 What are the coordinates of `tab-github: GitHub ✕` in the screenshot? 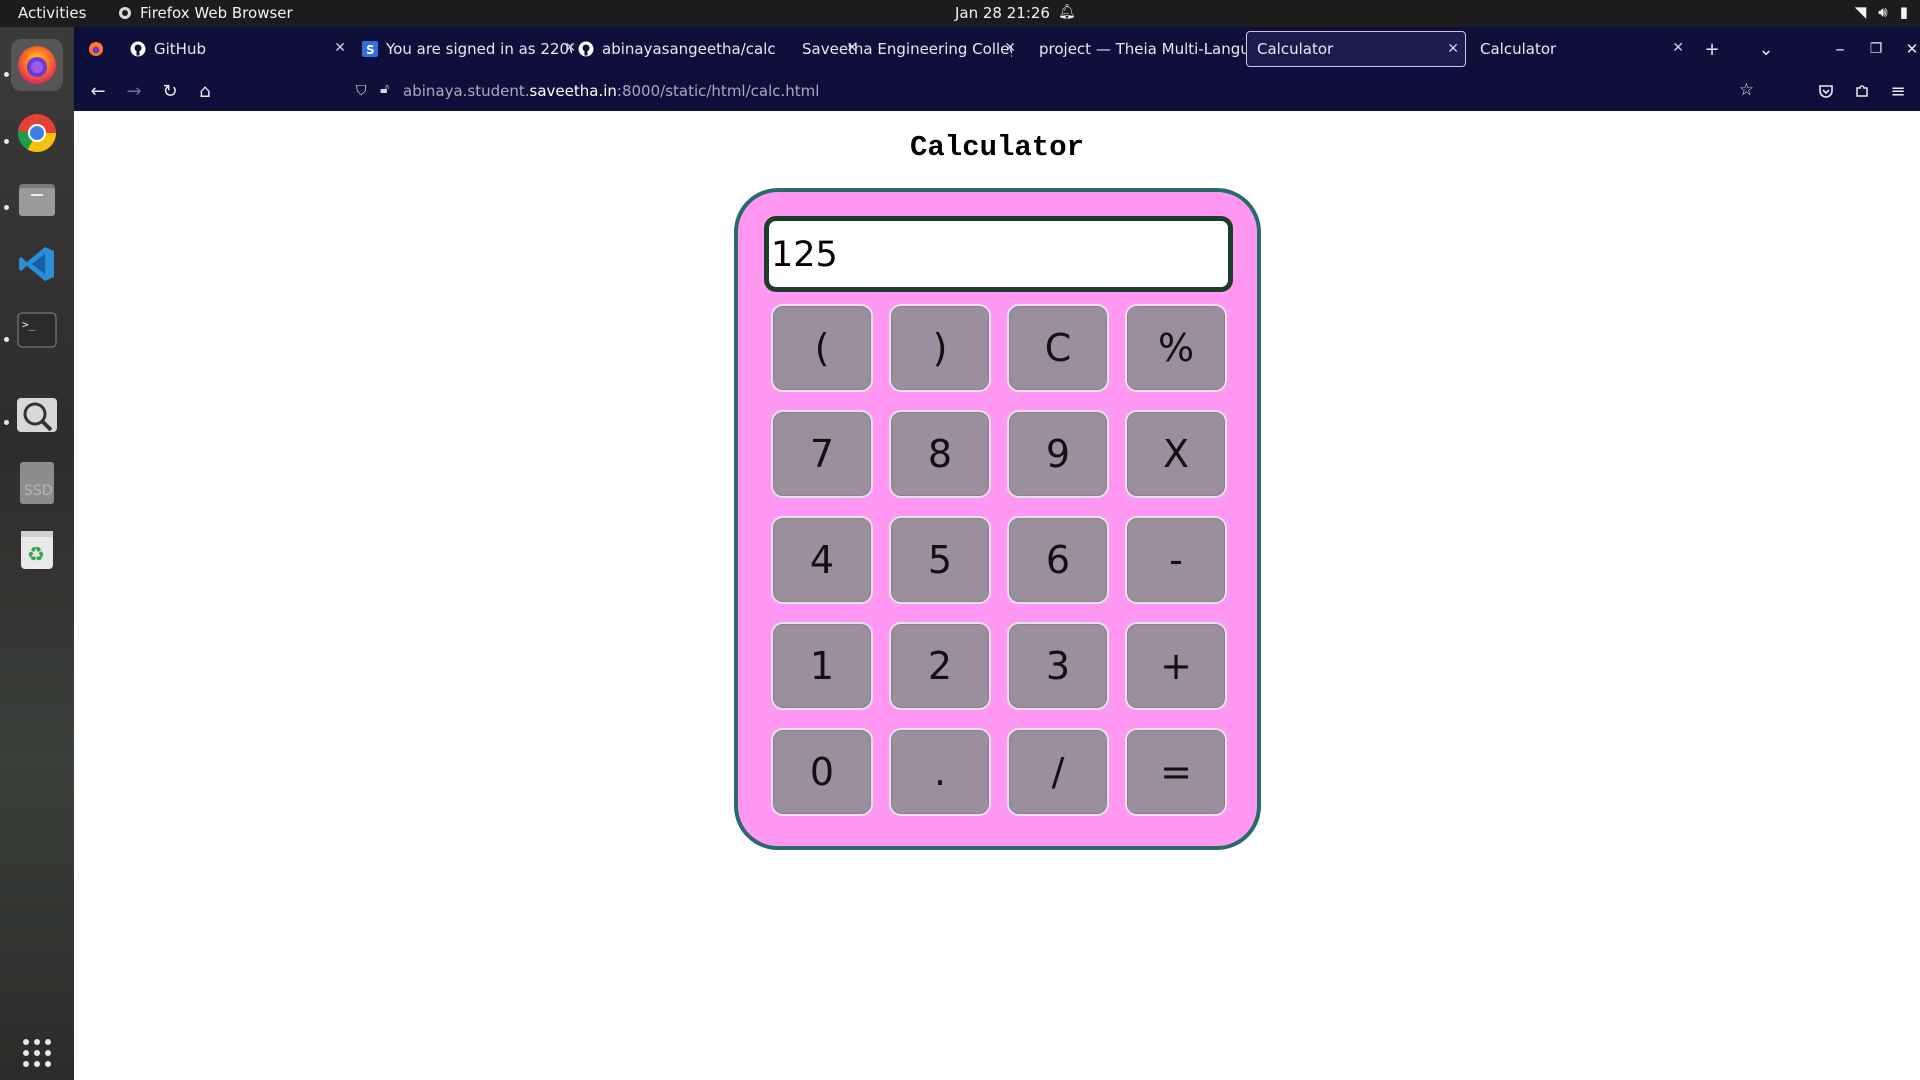 It's located at (236, 49).